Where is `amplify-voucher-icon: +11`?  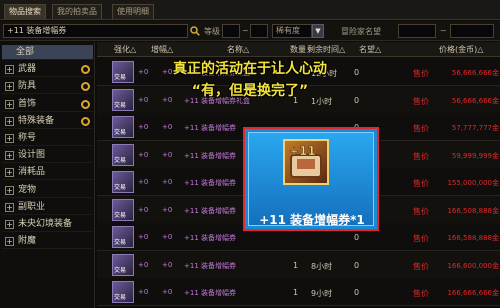 amplify-voucher-icon: +11 is located at coordinates (306, 162).